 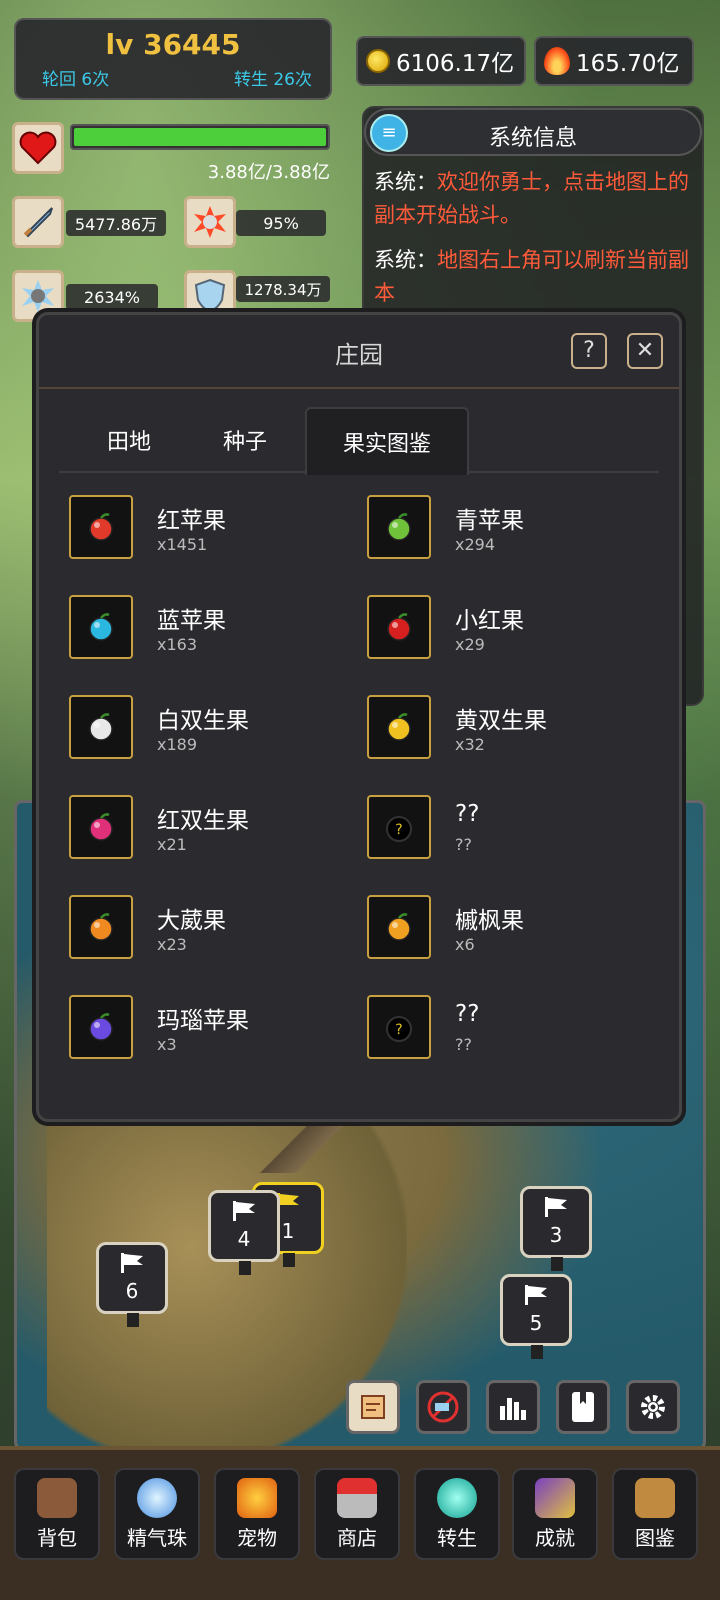 I want to click on fruit-count: x29, so click(x=470, y=644).